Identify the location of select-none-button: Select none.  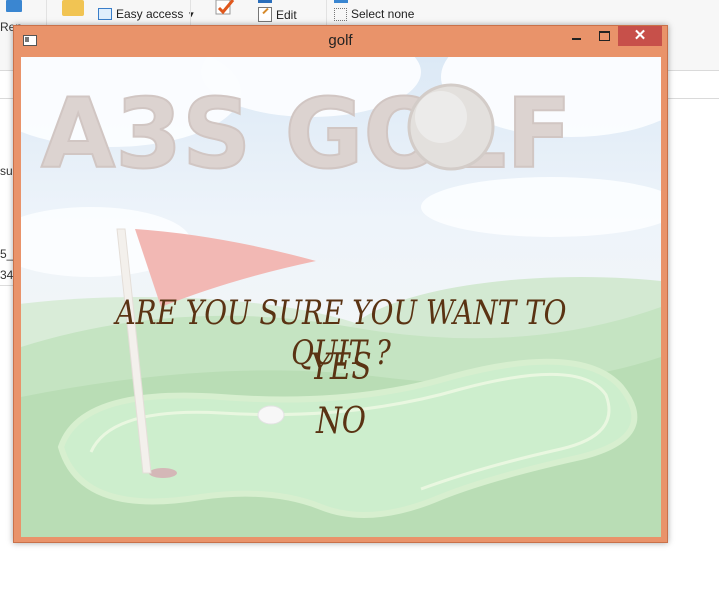
(374, 14).